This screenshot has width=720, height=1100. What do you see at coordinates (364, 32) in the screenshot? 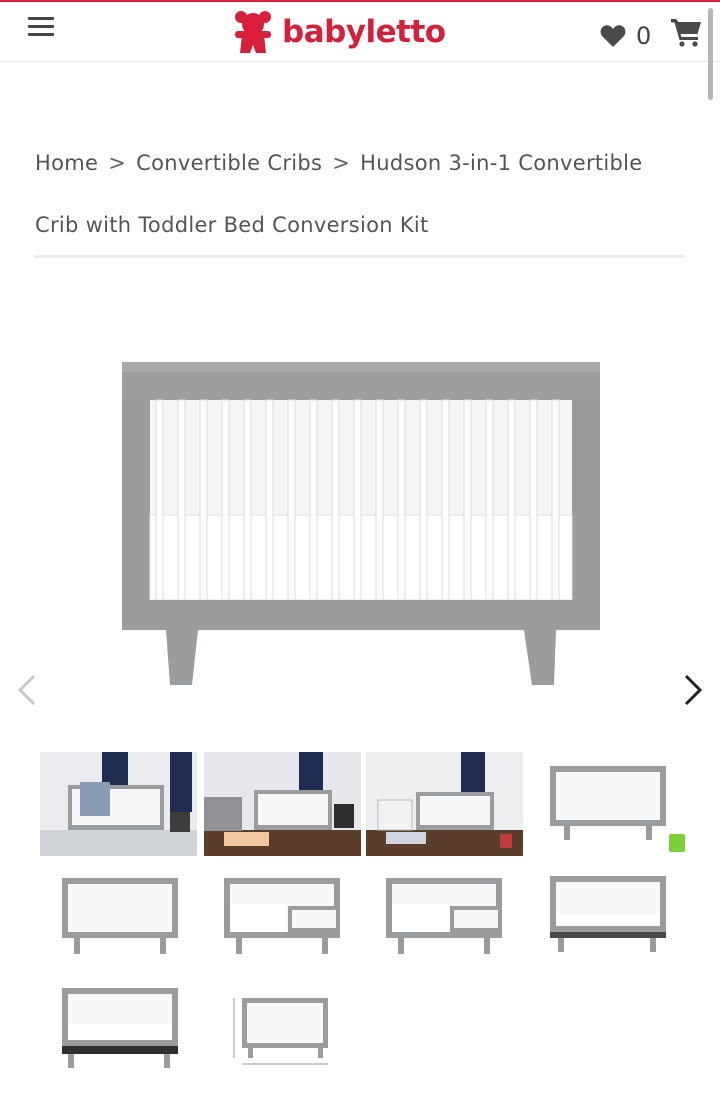
I see `brand-name: babyletto` at bounding box center [364, 32].